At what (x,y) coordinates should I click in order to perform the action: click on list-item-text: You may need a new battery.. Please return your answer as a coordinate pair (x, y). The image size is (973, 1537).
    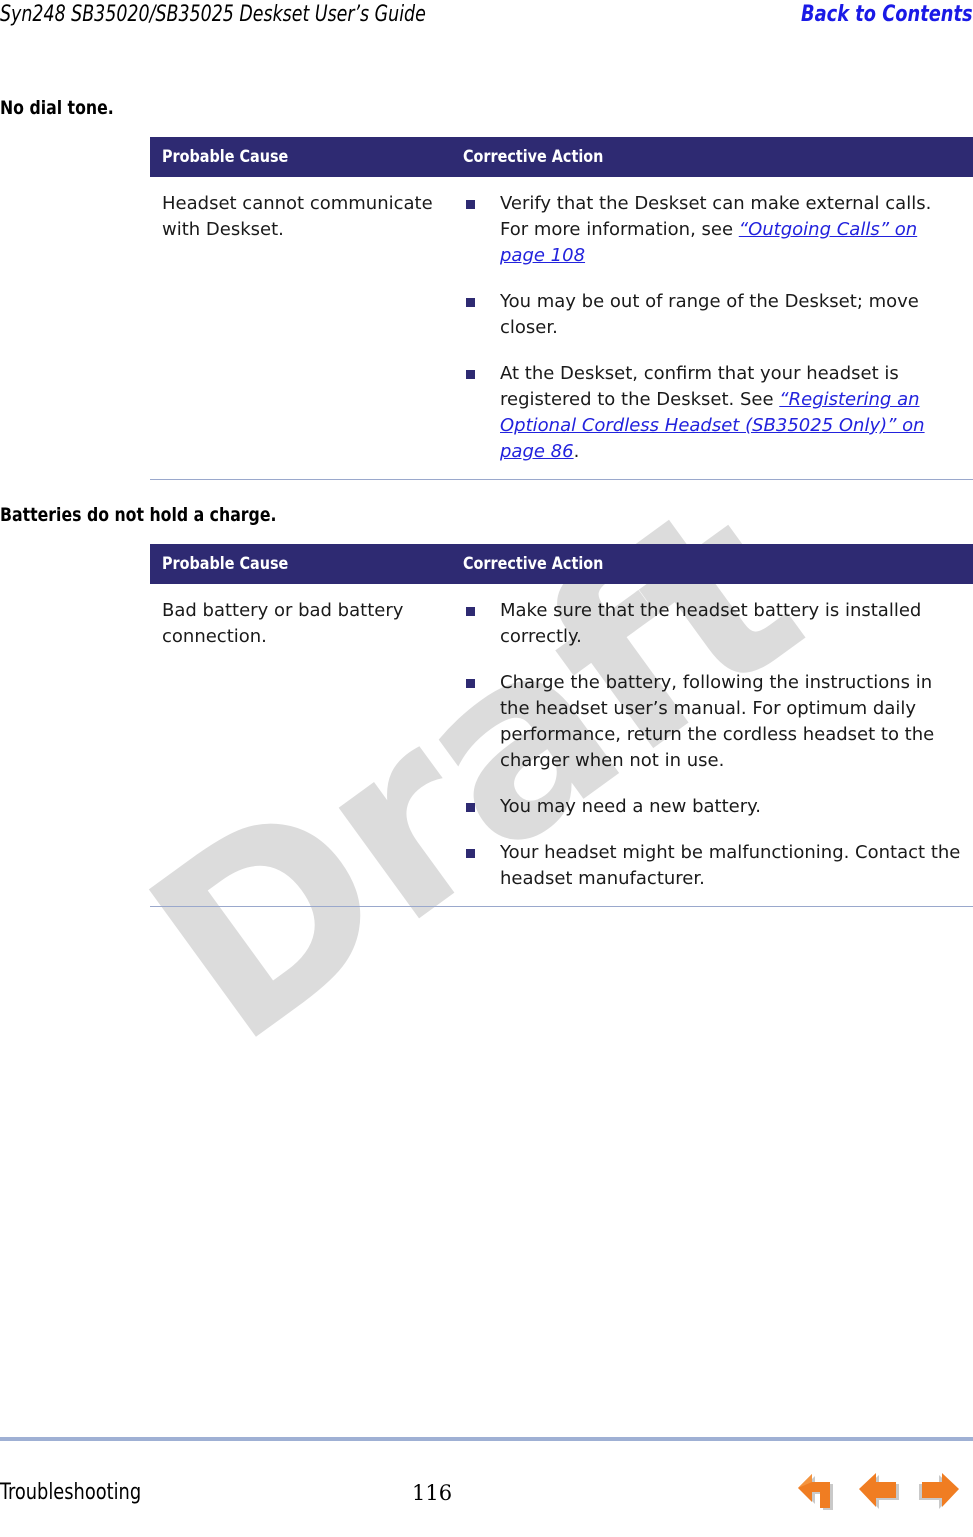
    Looking at the image, I should click on (630, 806).